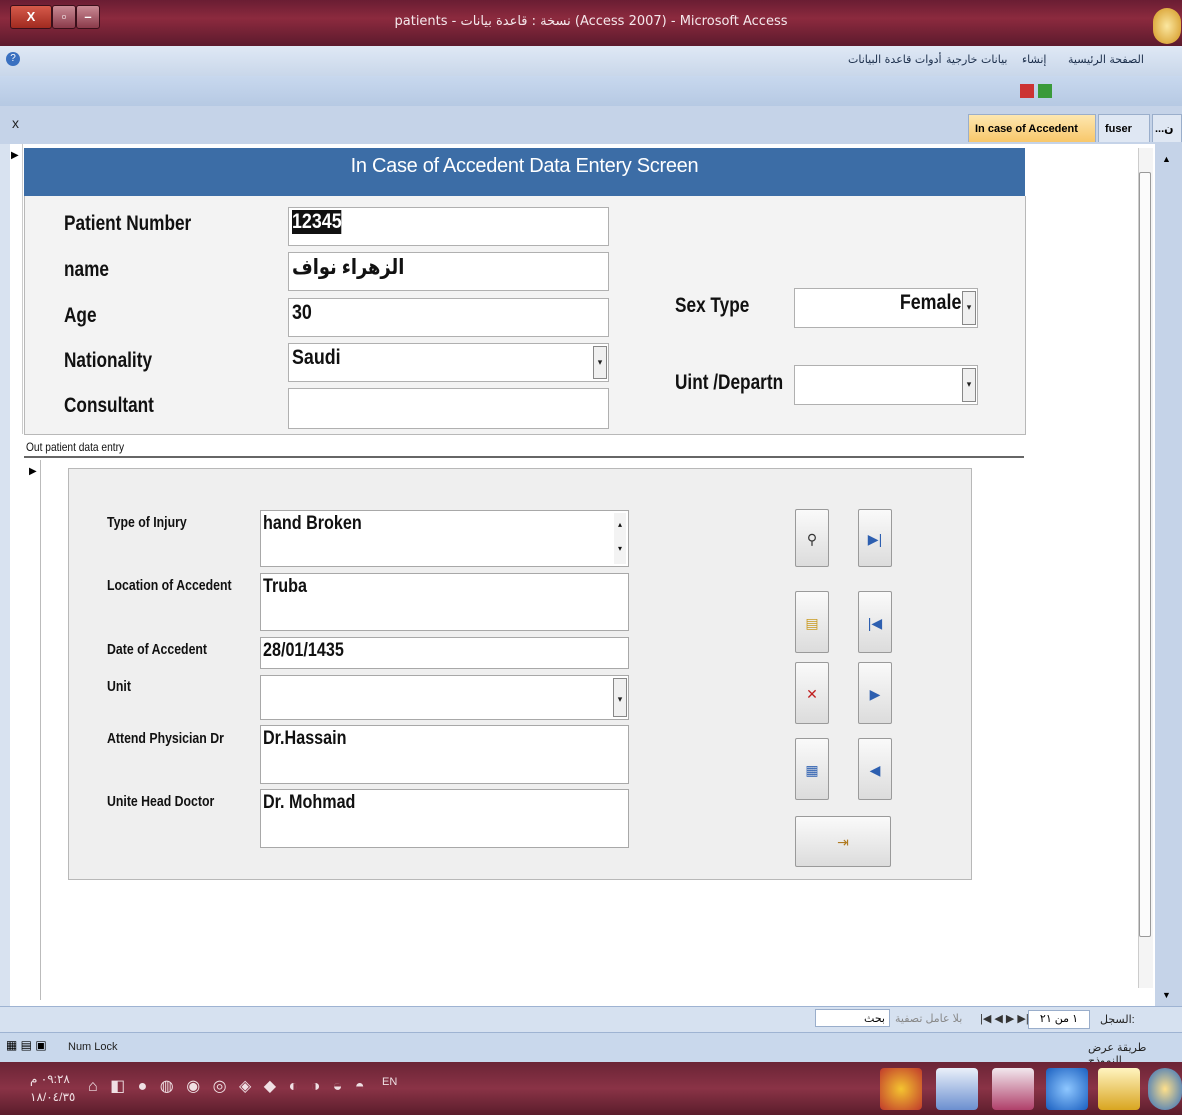 The width and height of the screenshot is (1182, 1115). Describe the element at coordinates (1166, 995) in the screenshot. I see `scroll-down-icon: ▼` at that location.